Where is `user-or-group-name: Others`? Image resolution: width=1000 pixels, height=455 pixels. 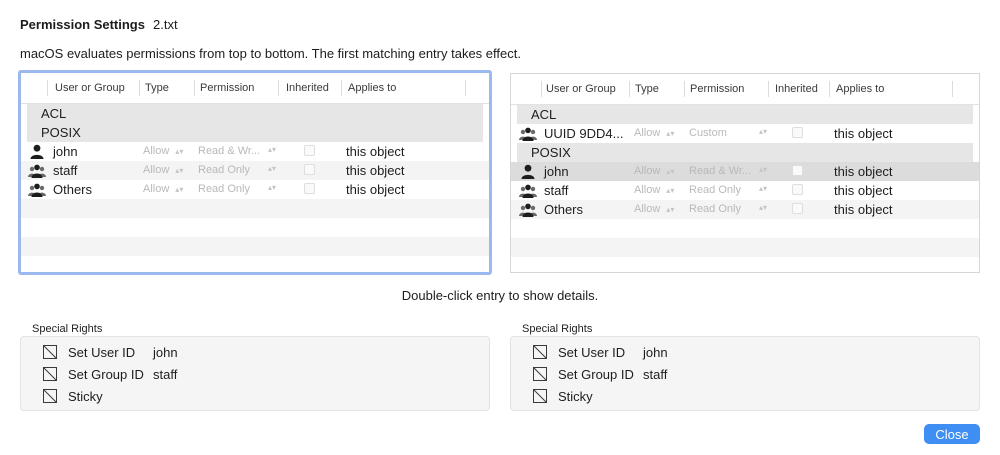 user-or-group-name: Others is located at coordinates (73, 189).